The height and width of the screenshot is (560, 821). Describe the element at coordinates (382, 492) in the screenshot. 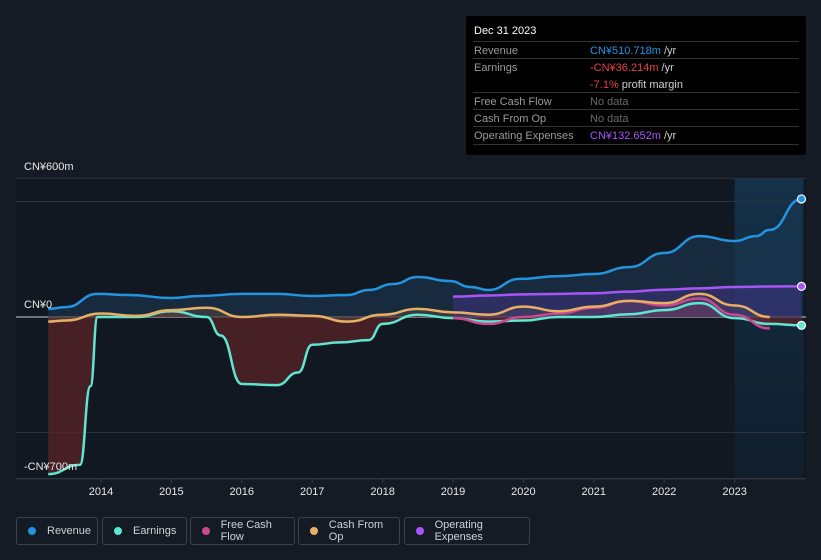

I see `x-tick-label: 2018` at that location.